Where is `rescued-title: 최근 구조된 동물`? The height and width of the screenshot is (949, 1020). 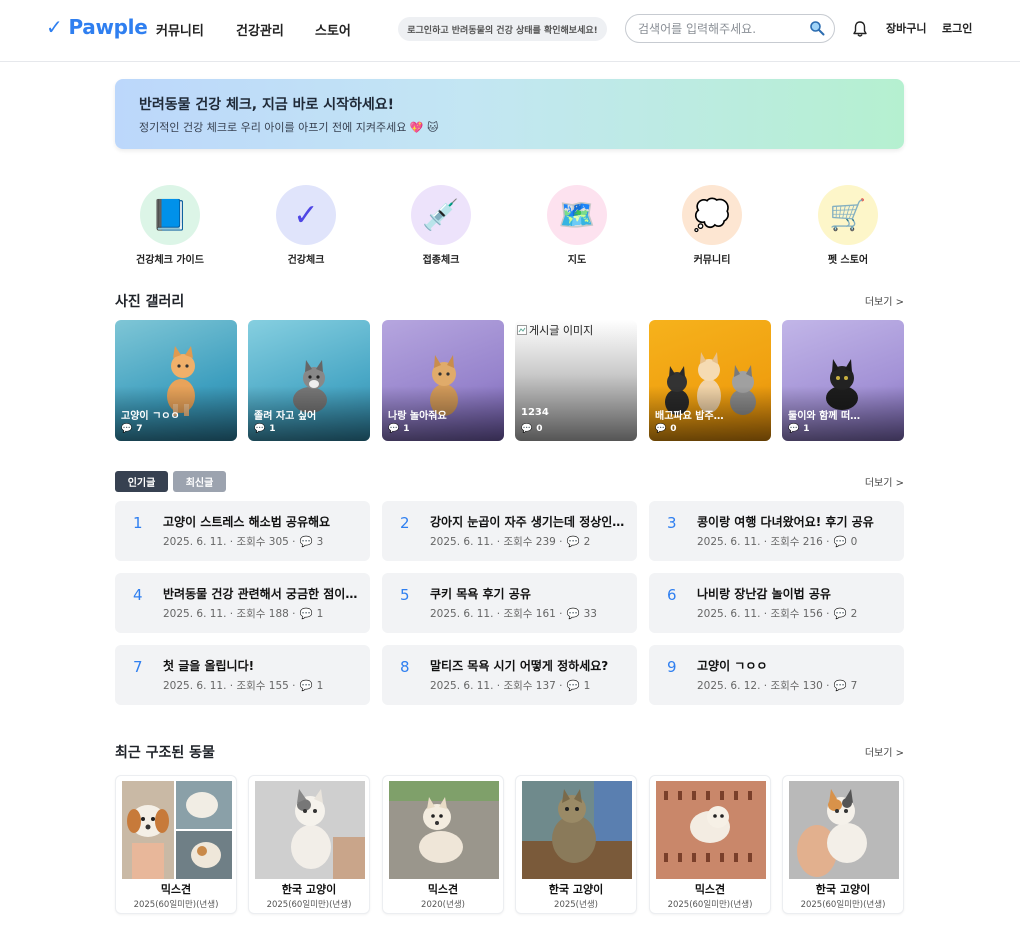 rescued-title: 최근 구조된 동물 is located at coordinates (165, 753).